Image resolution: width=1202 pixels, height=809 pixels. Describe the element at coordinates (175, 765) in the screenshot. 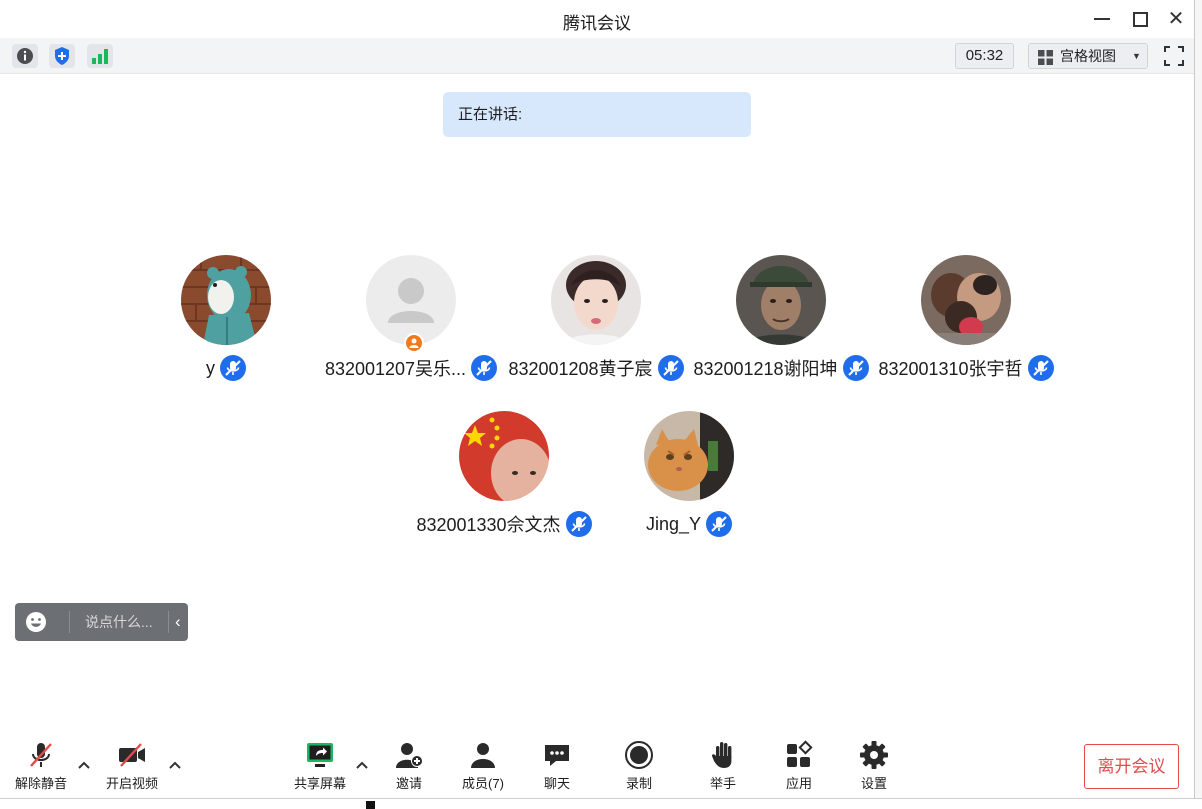

I see `video-options-chevron-up-icon` at that location.